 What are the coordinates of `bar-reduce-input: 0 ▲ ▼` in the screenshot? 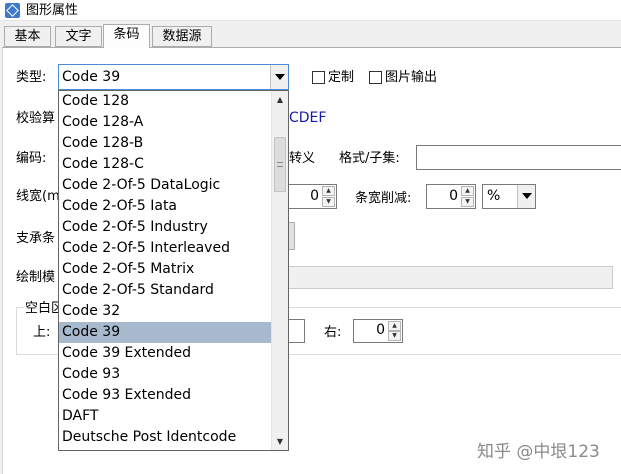 It's located at (451, 196).